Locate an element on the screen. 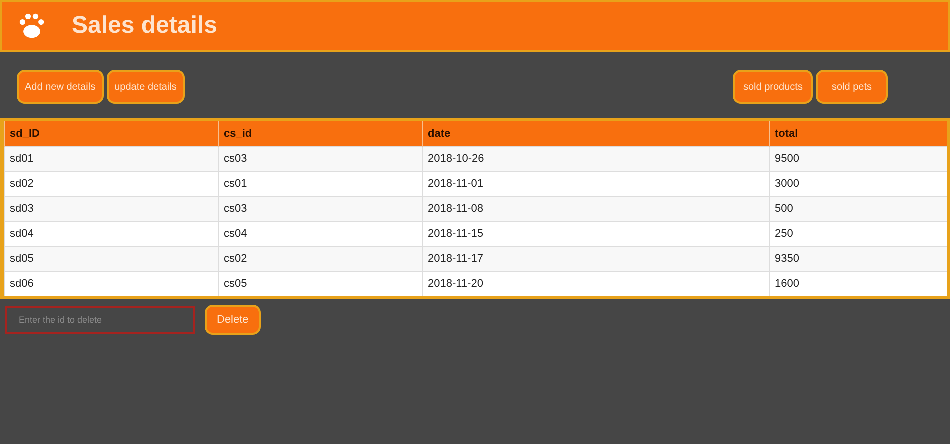 The height and width of the screenshot is (444, 950). table-cell: 2018-10-26 is located at coordinates (596, 159).